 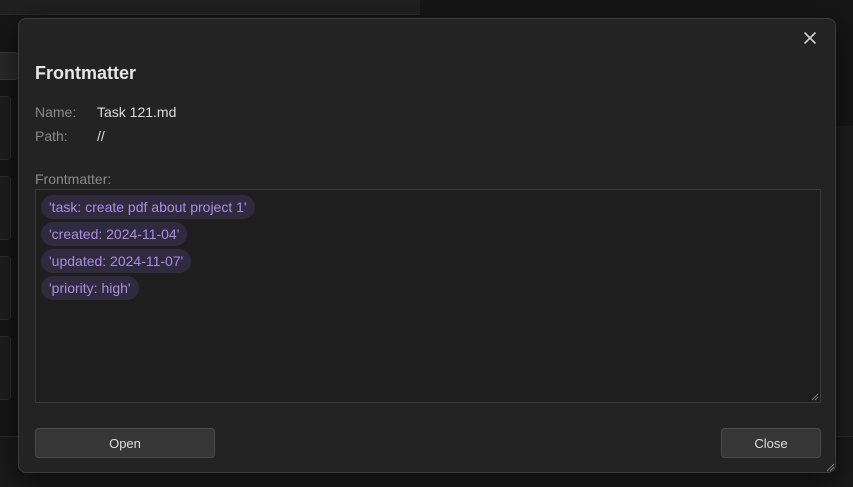 I want to click on close-icon-glyph, so click(x=810, y=38).